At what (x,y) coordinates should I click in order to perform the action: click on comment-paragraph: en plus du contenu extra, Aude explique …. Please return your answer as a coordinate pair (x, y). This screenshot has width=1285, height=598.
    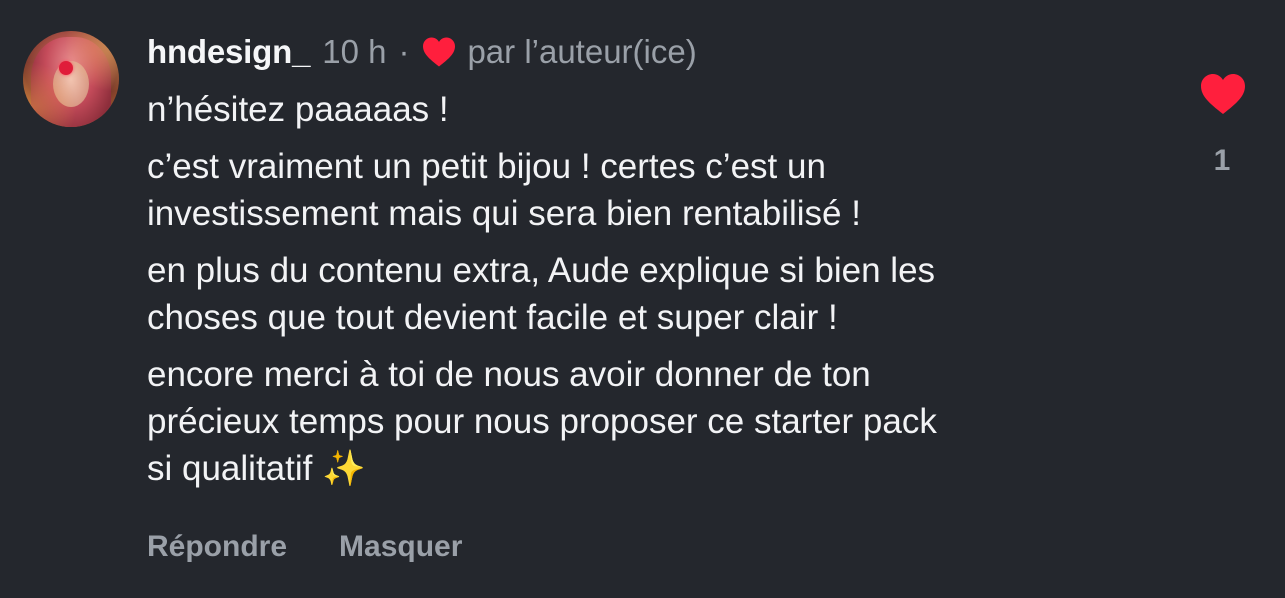
    Looking at the image, I should click on (541, 294).